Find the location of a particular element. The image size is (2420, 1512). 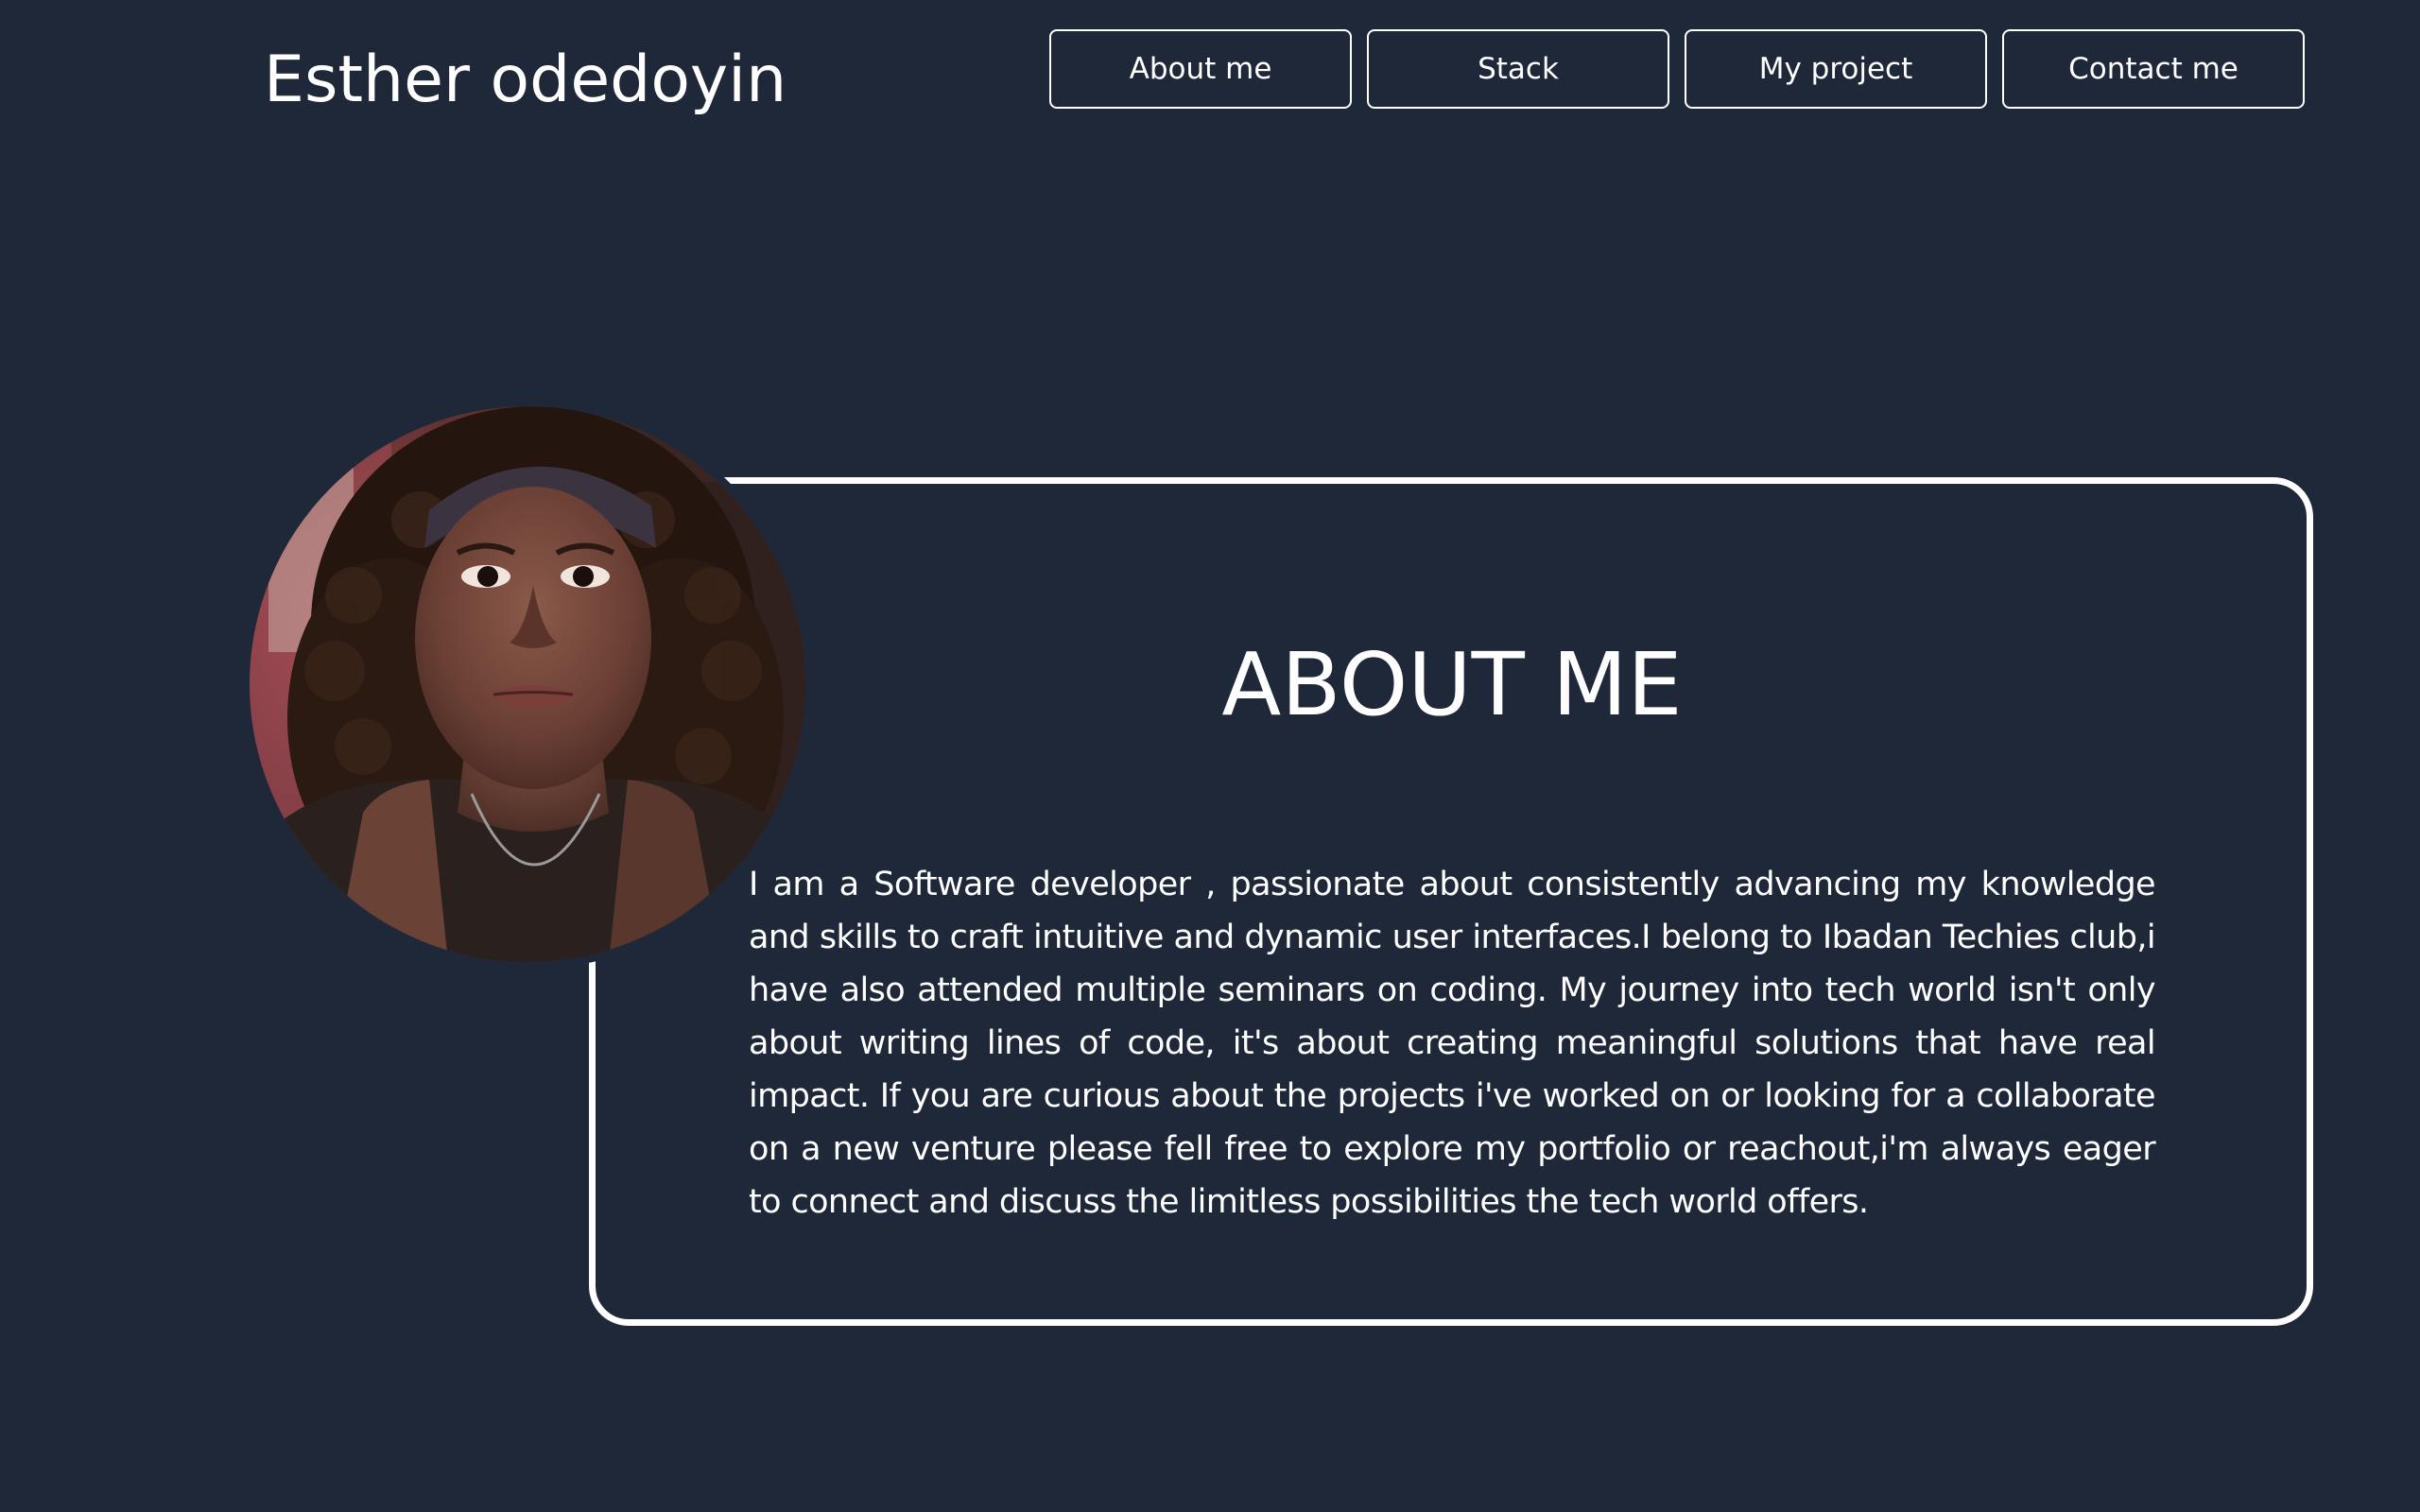

profile-photo-frame is located at coordinates (527, 684).